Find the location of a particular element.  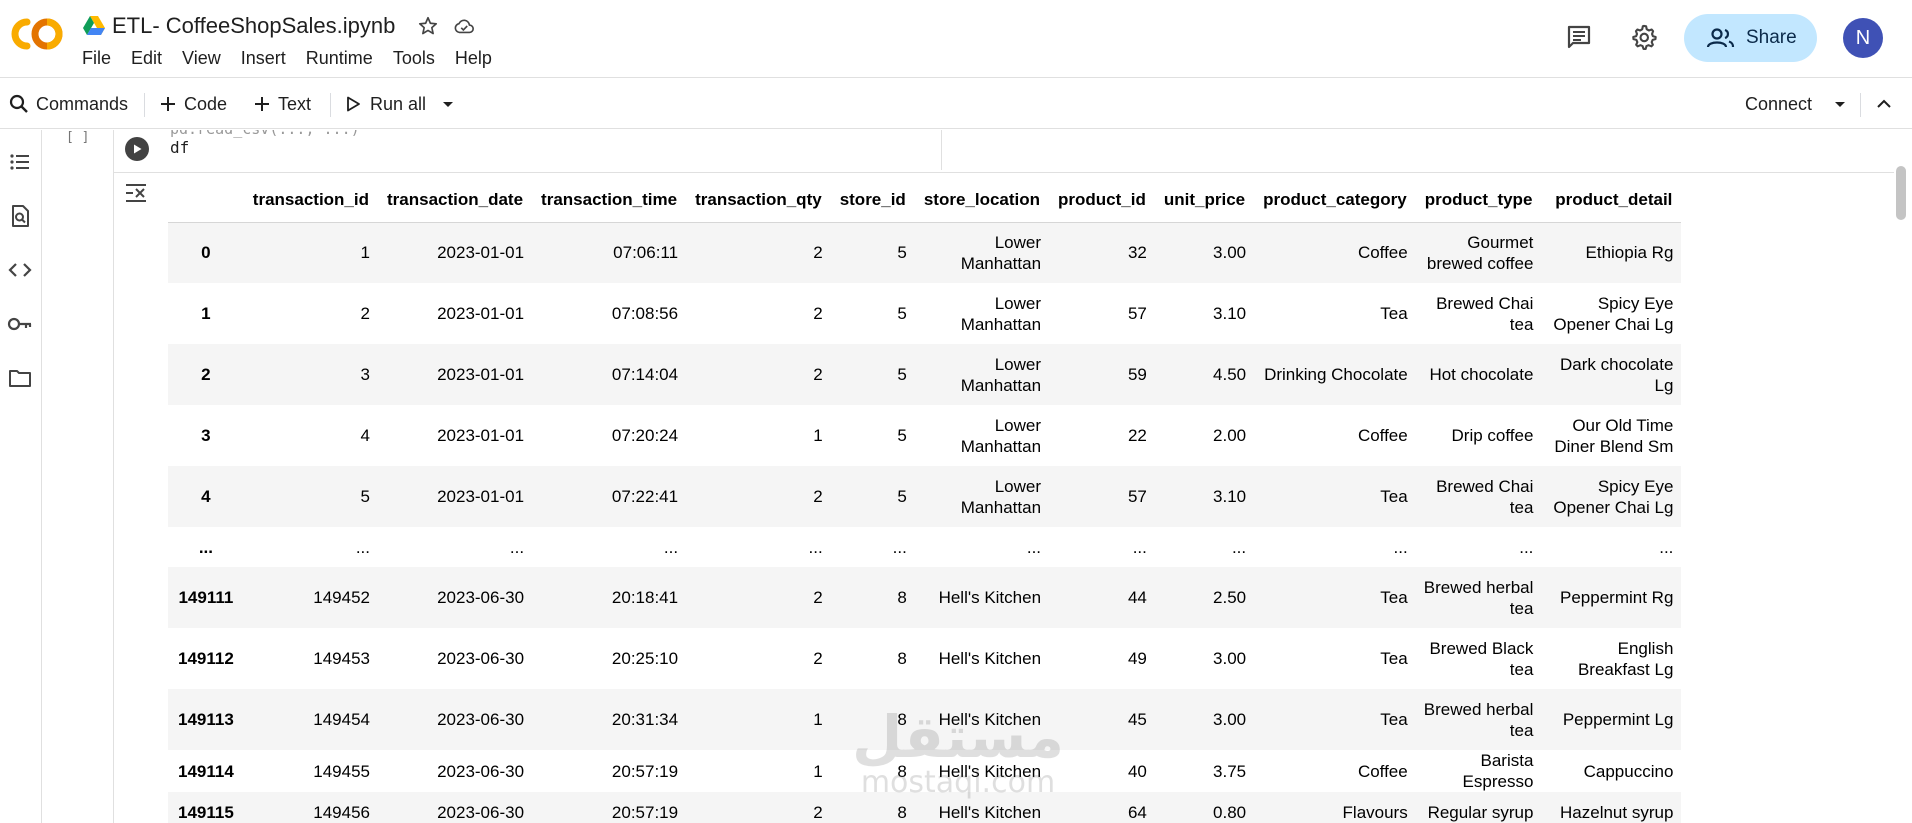

table-cell: Lower Manhattan is located at coordinates (982, 313).